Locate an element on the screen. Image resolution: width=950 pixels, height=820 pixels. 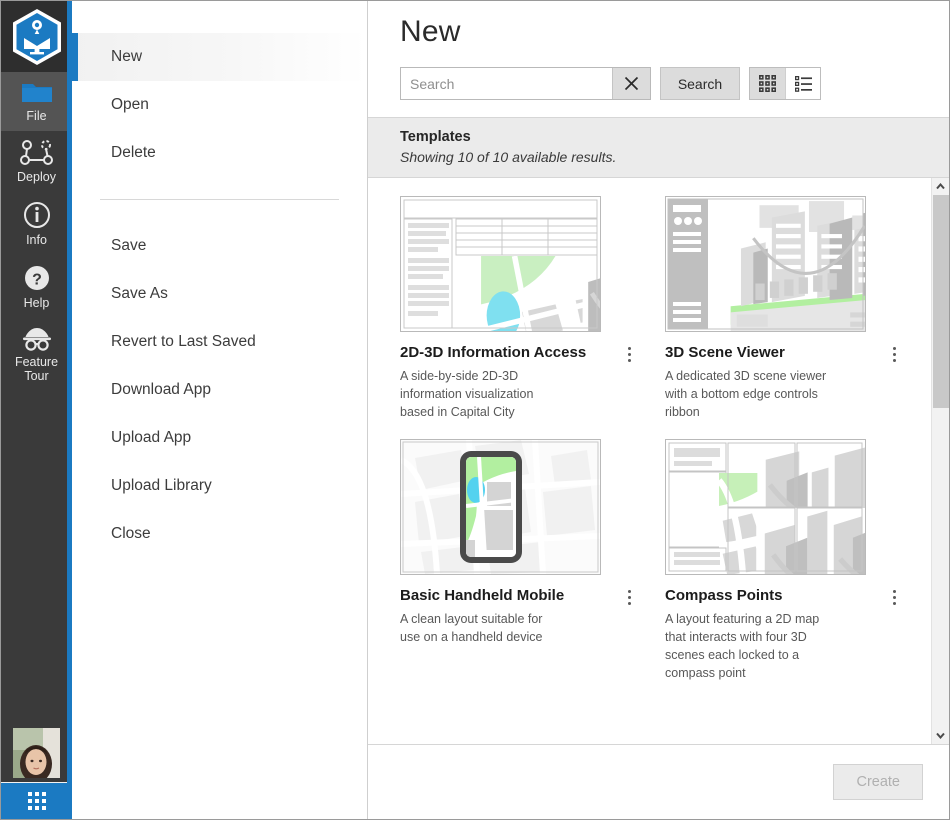
left-rail: File Deploy Info ? Help Feature Tour is located at coordinates (36, 410).